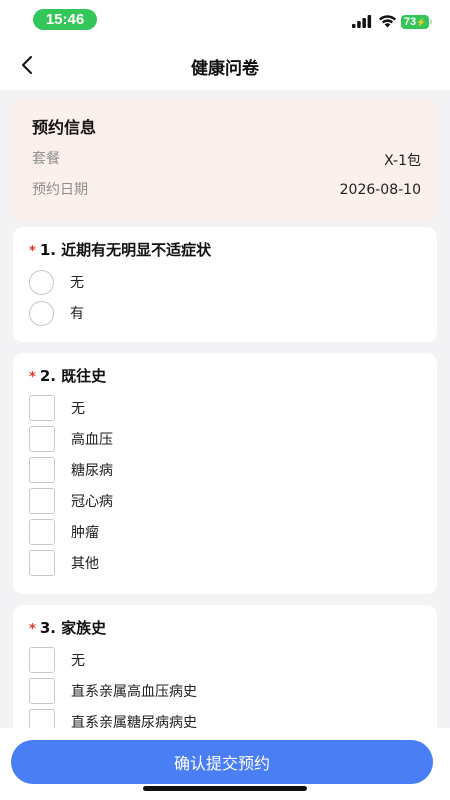  What do you see at coordinates (225, 160) in the screenshot?
I see `booking-info-card: 预约信息 套餐 X-1包 预约日期 2026-08-10` at bounding box center [225, 160].